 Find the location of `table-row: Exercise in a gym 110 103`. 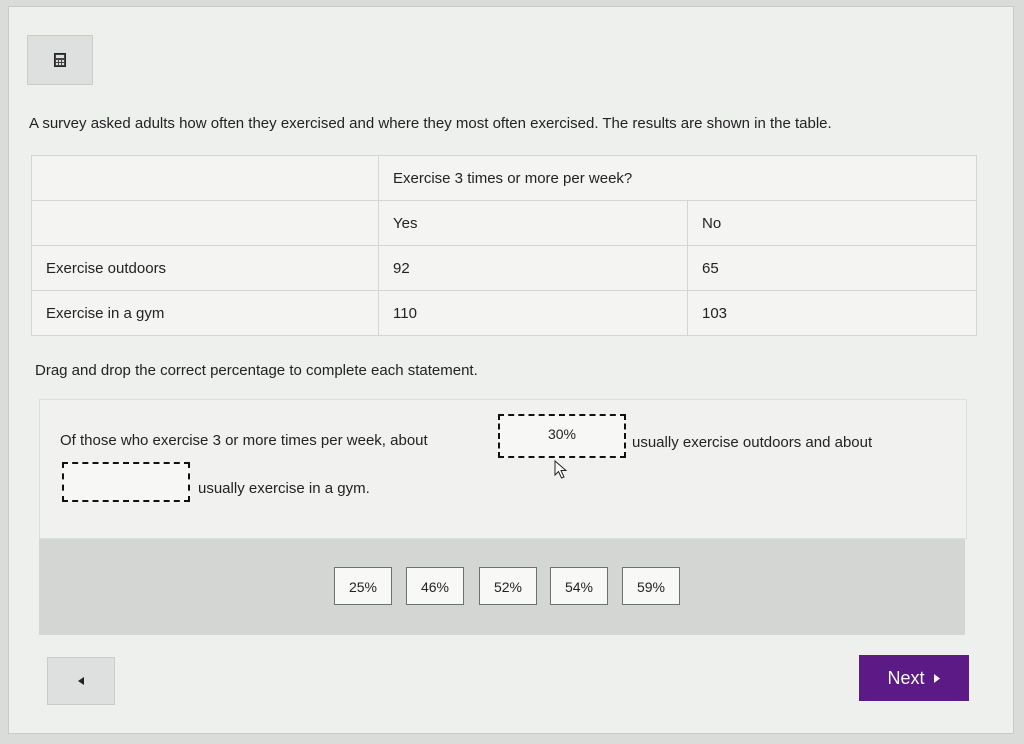

table-row: Exercise in a gym 110 103 is located at coordinates (504, 313).